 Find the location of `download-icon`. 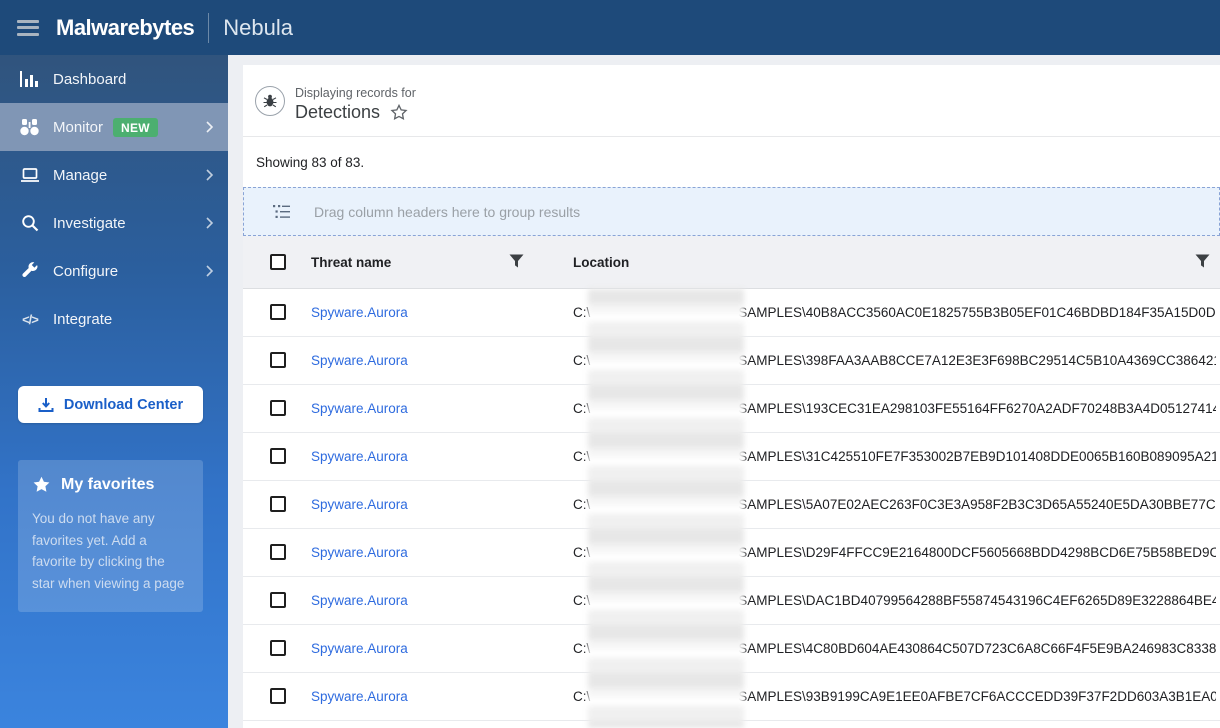

download-icon is located at coordinates (46, 405).